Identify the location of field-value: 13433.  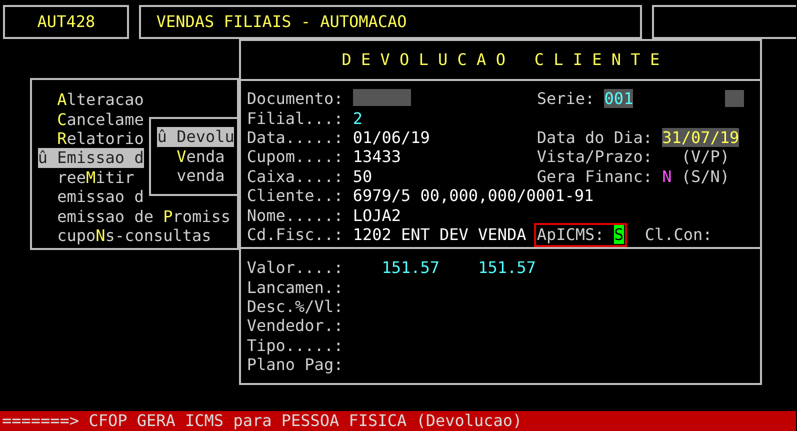
(376, 157).